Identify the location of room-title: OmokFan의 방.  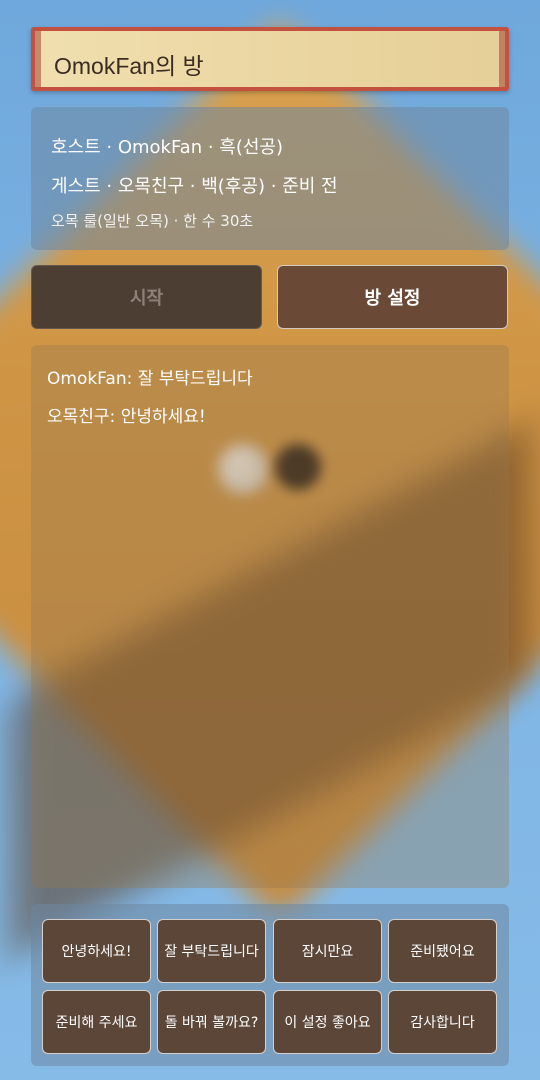
(129, 66).